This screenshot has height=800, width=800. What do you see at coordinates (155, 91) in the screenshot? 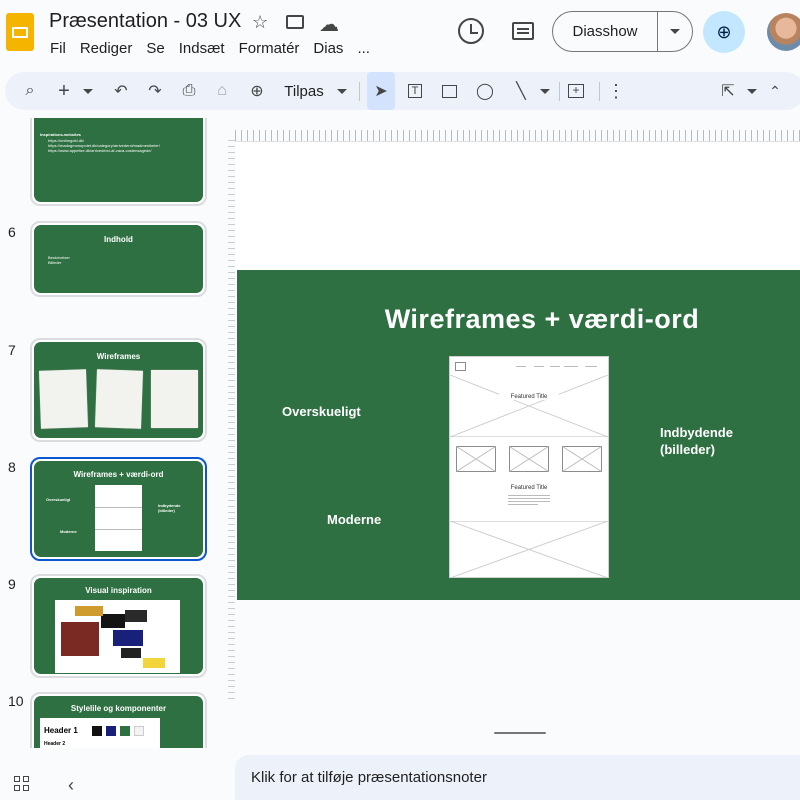
I see `redo-icon: ↷` at bounding box center [155, 91].